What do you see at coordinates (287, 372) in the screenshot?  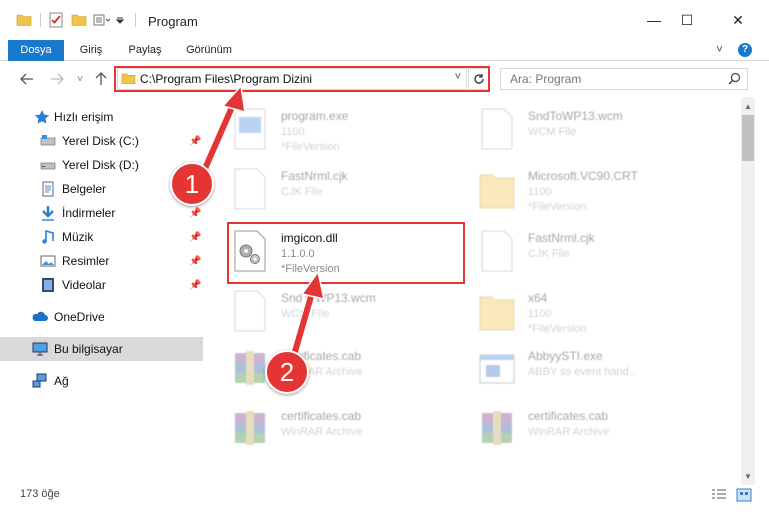 I see `step-2-badge: 2` at bounding box center [287, 372].